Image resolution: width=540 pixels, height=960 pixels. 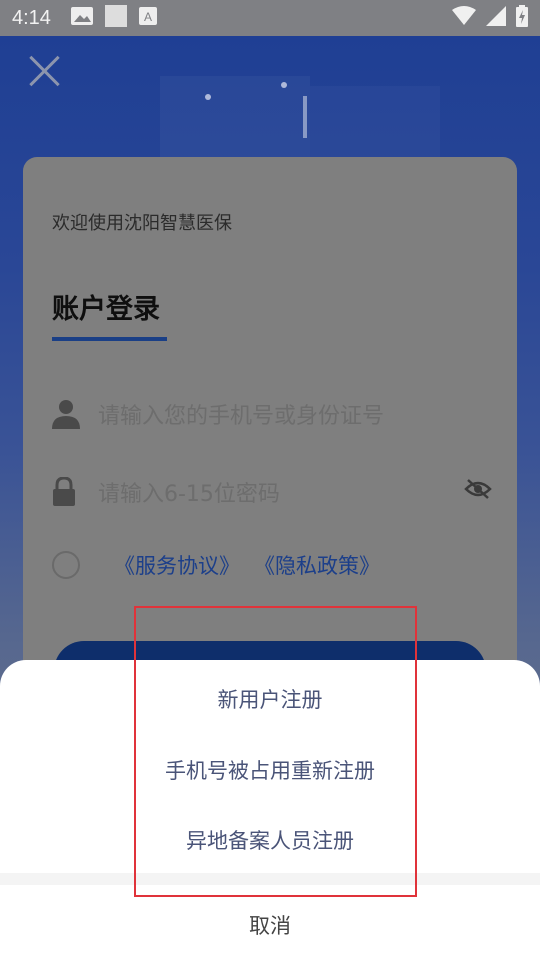 I want to click on font-icon: A, so click(x=147, y=18).